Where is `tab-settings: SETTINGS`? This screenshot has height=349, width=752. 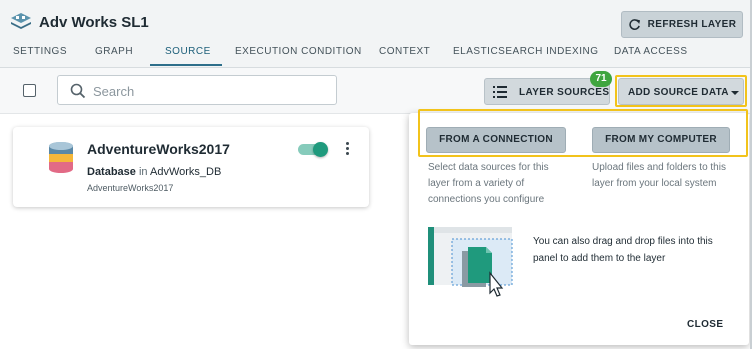 tab-settings: SETTINGS is located at coordinates (40, 51).